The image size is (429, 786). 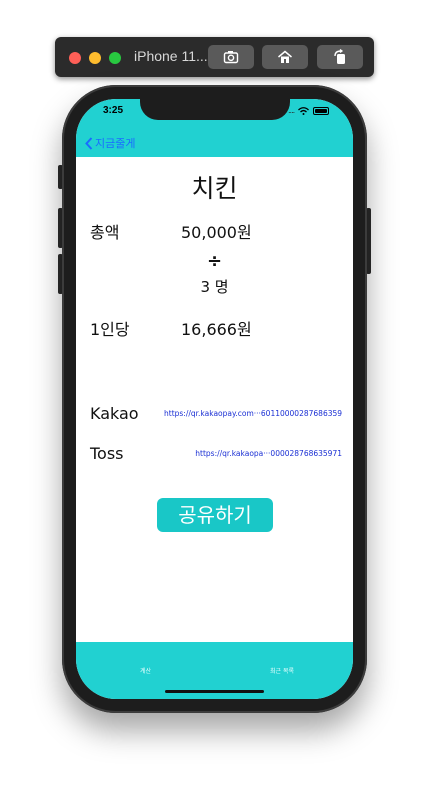 I want to click on camera-icon, so click(x=231, y=57).